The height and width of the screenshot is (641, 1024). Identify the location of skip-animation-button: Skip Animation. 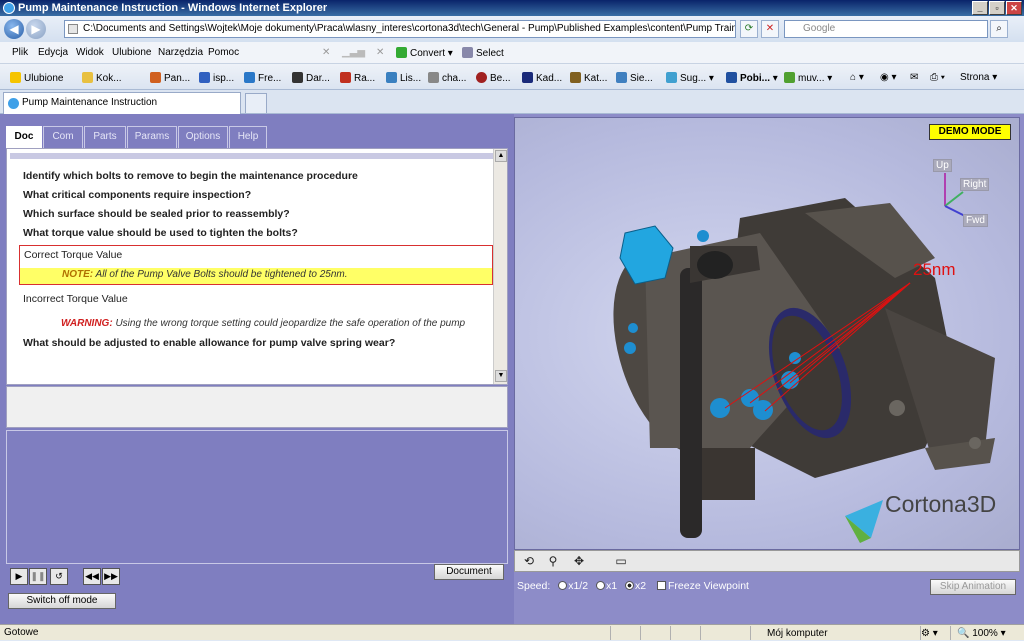
(973, 587).